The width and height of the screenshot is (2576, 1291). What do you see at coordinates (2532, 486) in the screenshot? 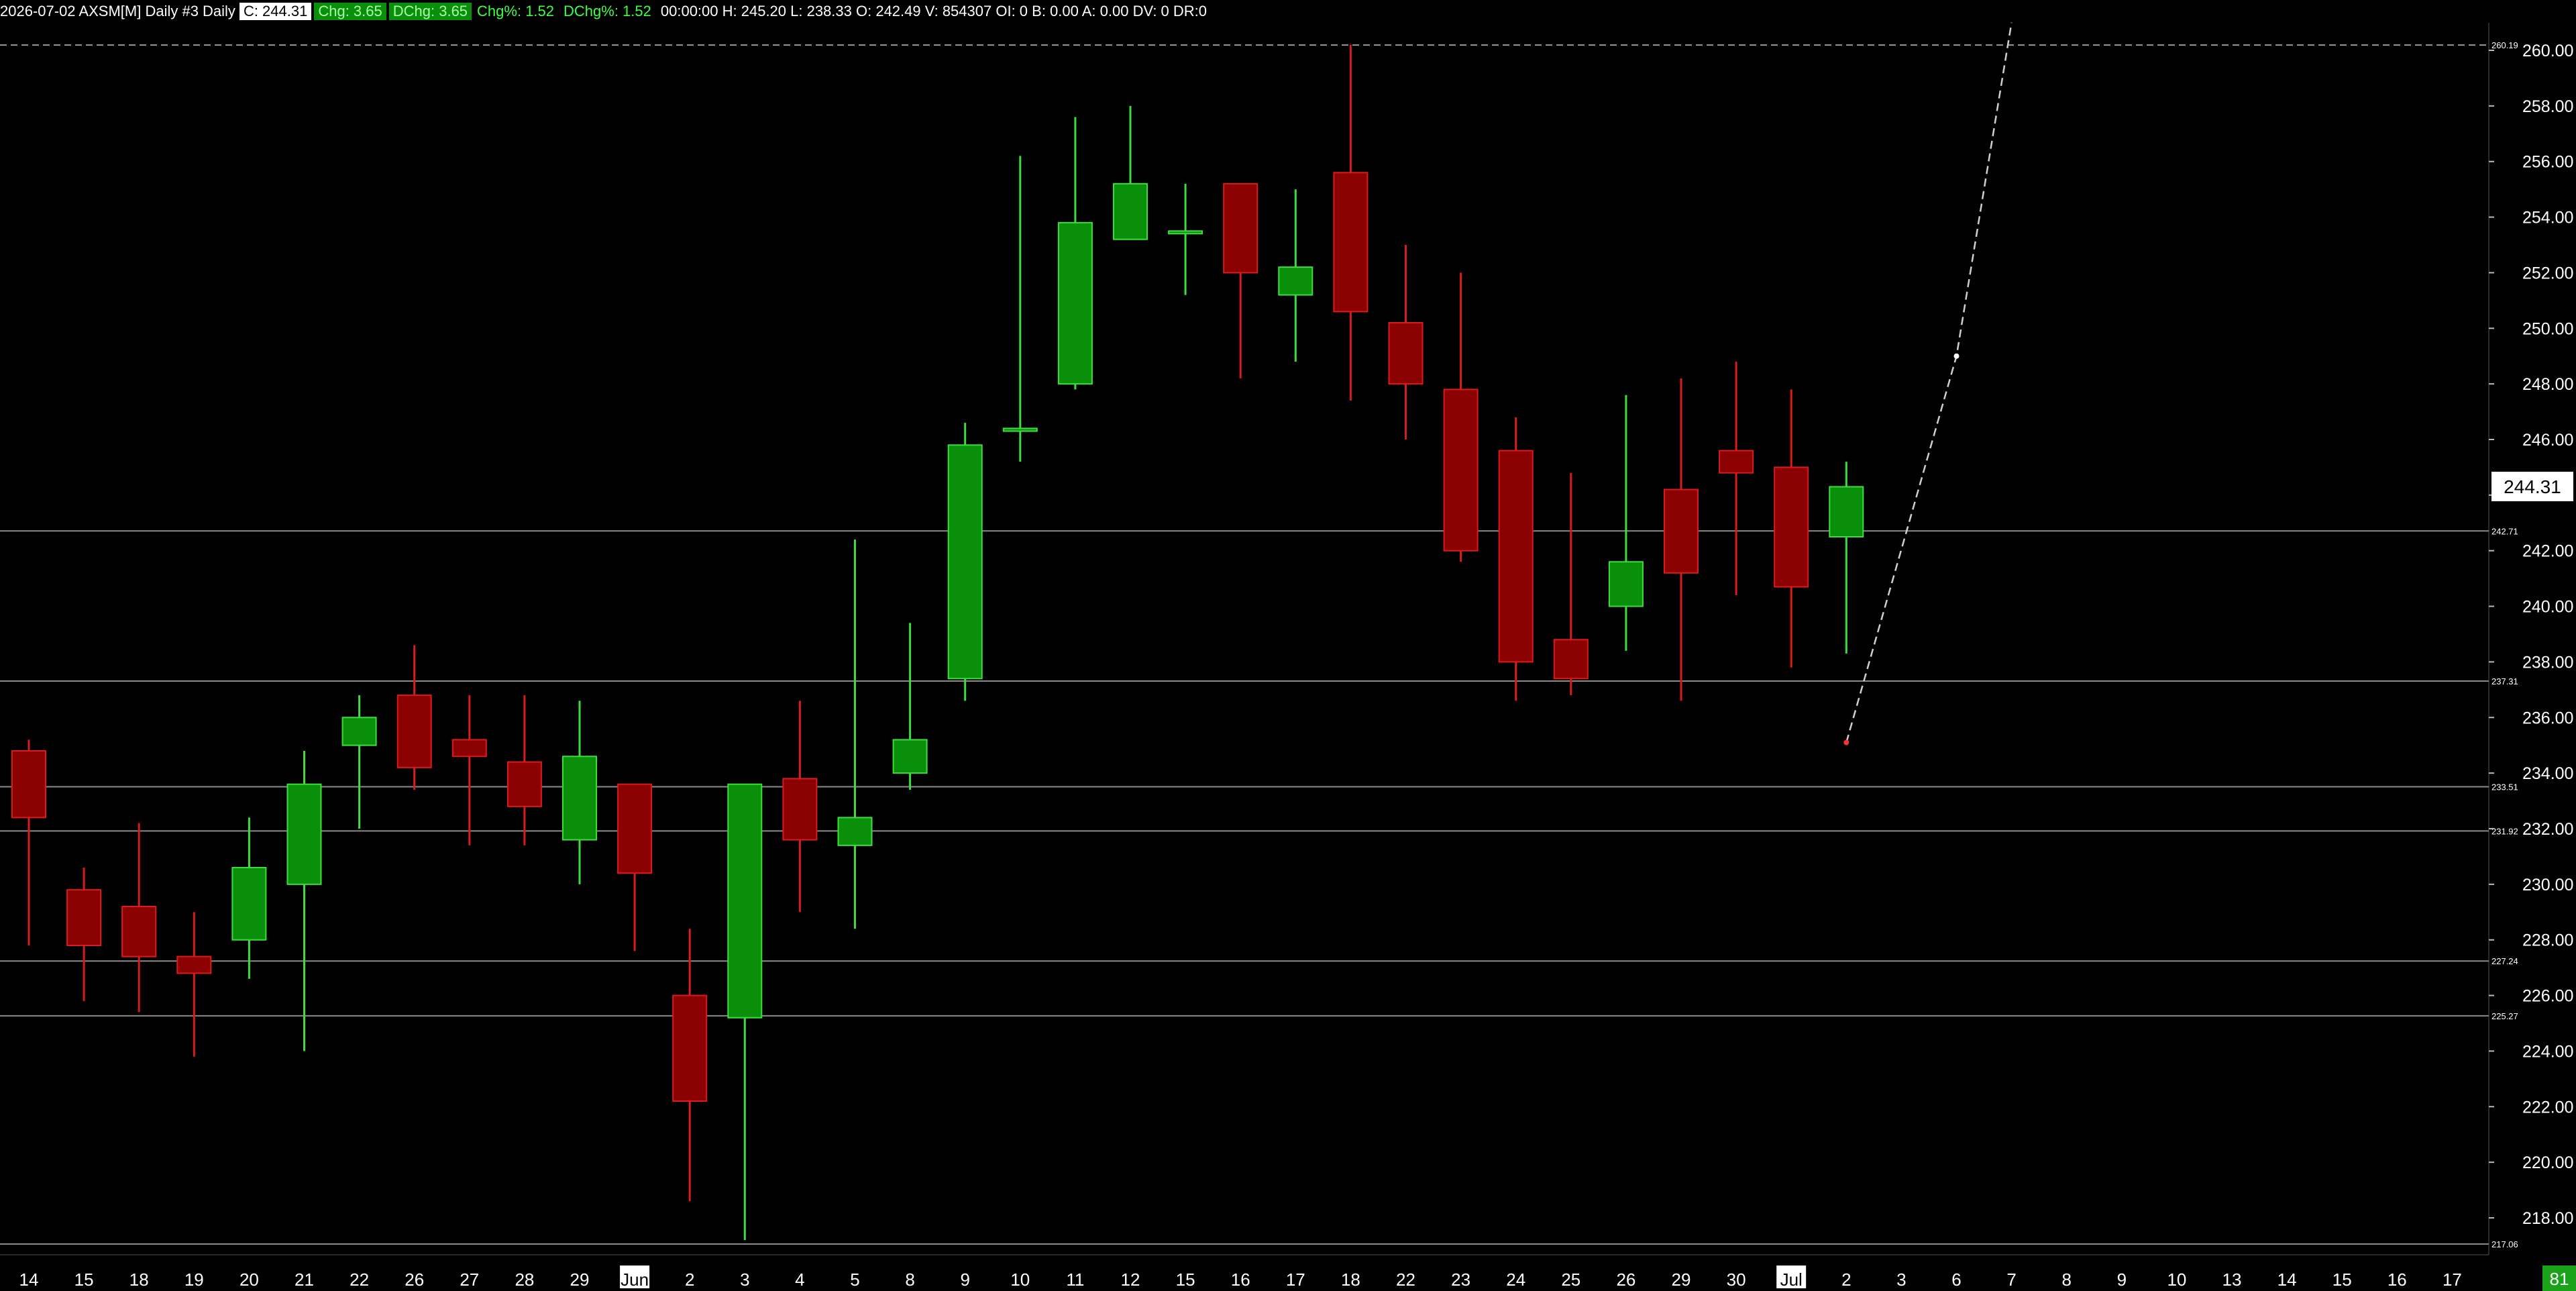
I see `current-price-label: 244.31` at bounding box center [2532, 486].